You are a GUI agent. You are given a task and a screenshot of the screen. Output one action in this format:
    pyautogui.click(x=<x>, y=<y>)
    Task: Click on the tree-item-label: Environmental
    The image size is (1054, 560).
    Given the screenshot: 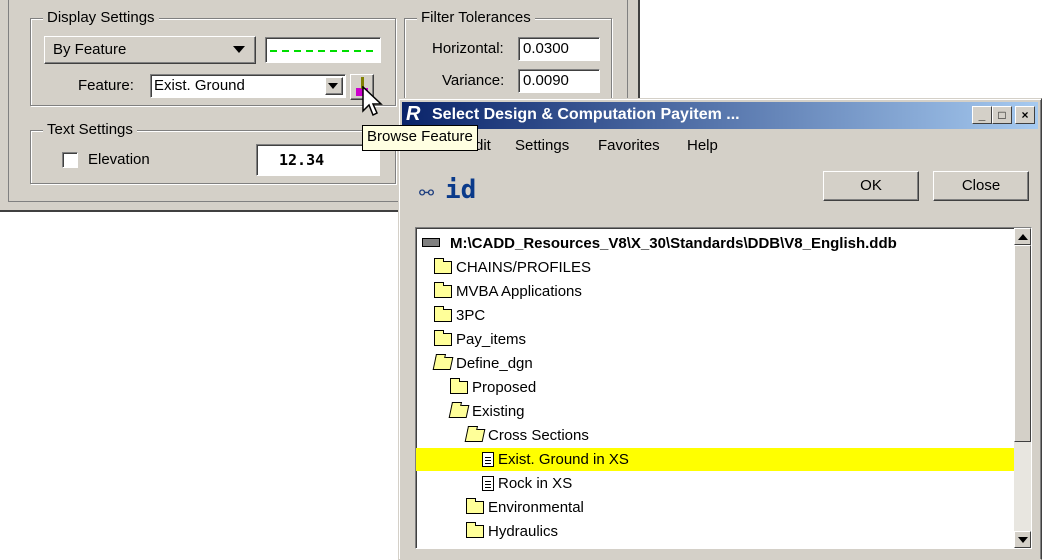 What is the action you would take?
    pyautogui.click(x=536, y=507)
    